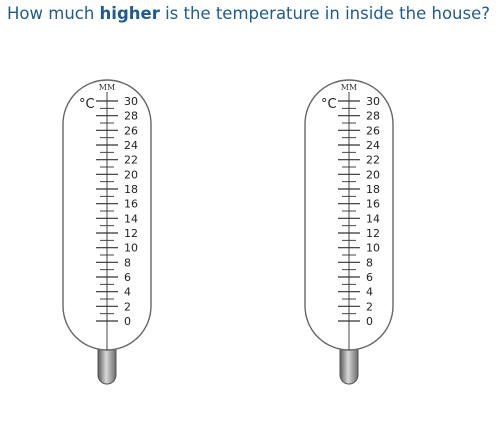  What do you see at coordinates (349, 232) in the screenshot?
I see `thermometer-right-graphic: MM °C 302826242220181614121086420` at bounding box center [349, 232].